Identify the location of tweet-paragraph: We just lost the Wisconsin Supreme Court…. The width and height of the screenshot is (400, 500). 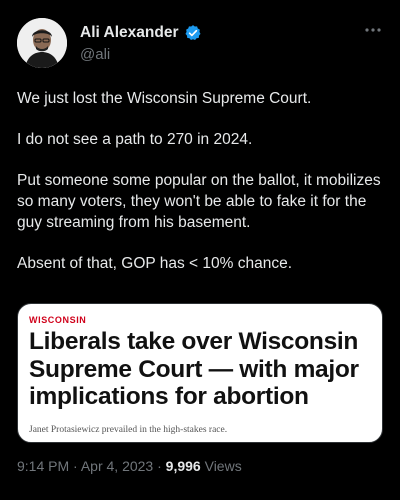
(164, 98).